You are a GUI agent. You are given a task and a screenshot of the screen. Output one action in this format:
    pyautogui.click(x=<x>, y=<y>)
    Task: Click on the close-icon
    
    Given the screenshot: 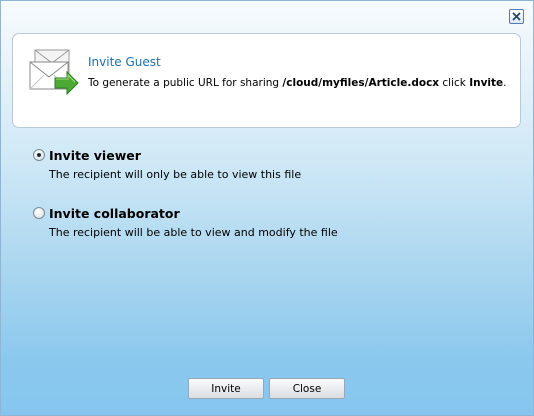 What is the action you would take?
    pyautogui.click(x=516, y=16)
    